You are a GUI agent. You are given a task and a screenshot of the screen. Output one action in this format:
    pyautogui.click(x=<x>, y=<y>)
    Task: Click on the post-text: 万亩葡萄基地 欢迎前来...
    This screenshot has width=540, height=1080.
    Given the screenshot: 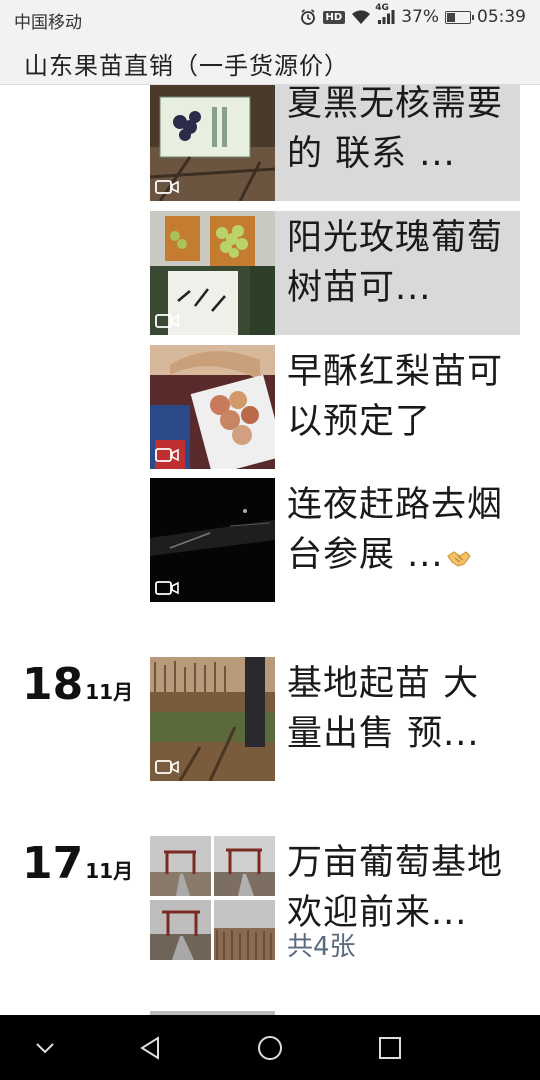 What is the action you would take?
    pyautogui.click(x=395, y=888)
    